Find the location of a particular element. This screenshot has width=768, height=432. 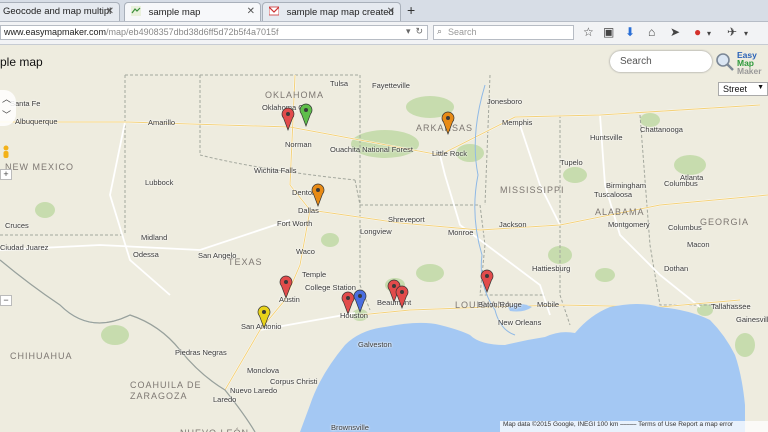

state-label: ALABAMA is located at coordinates (620, 212).